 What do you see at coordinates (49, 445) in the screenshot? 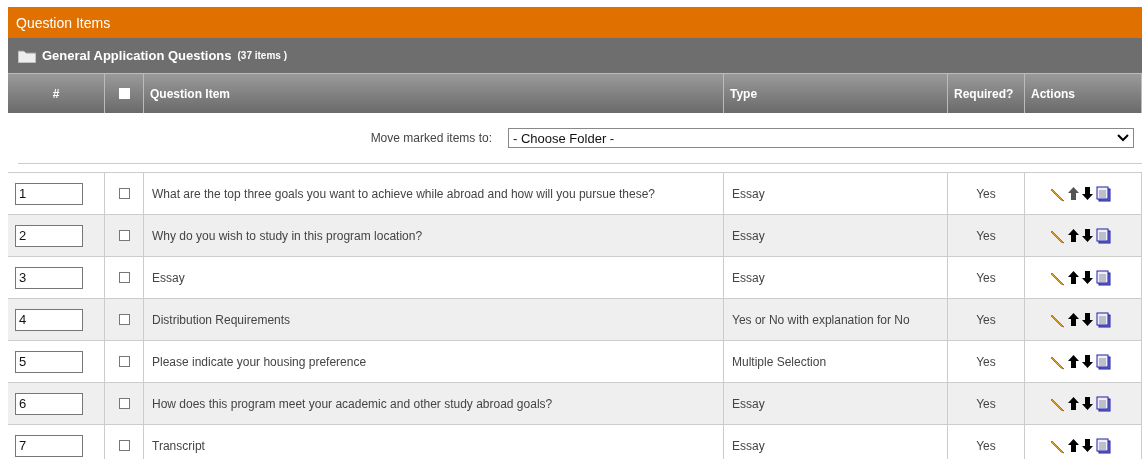
I see `order-field: 7` at bounding box center [49, 445].